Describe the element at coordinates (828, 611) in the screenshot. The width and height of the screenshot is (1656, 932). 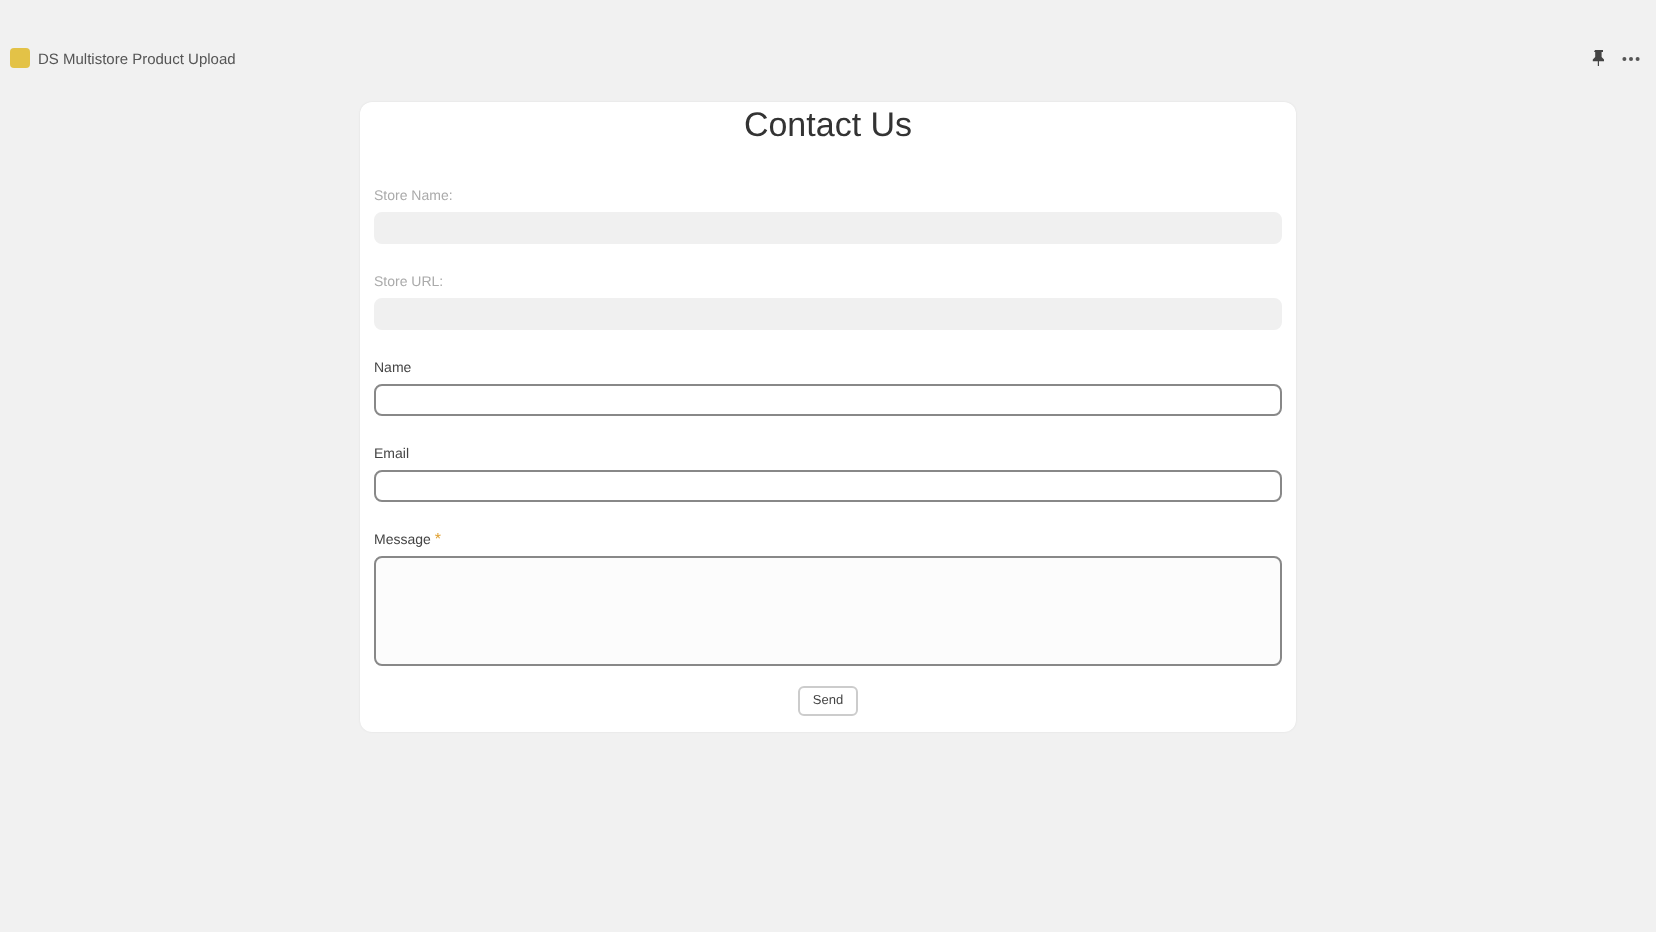
I see `message-field` at that location.